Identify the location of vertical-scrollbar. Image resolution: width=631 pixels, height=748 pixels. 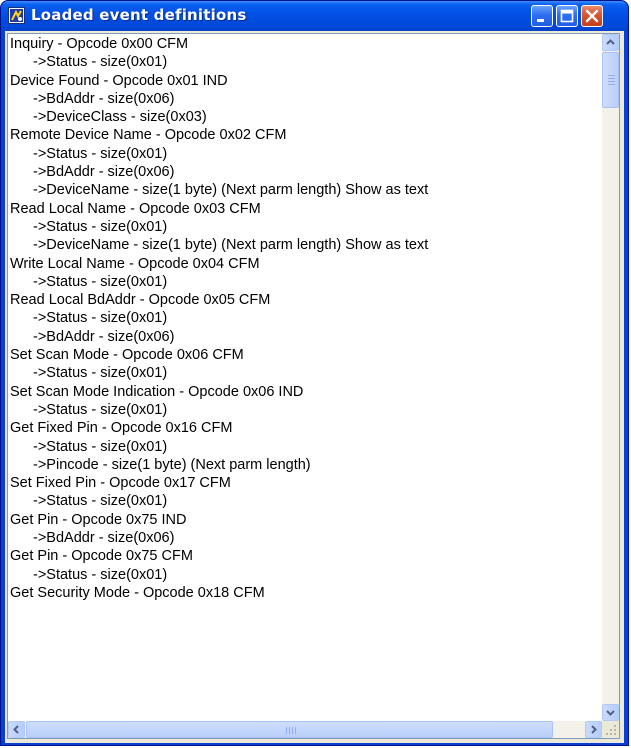
(610, 377).